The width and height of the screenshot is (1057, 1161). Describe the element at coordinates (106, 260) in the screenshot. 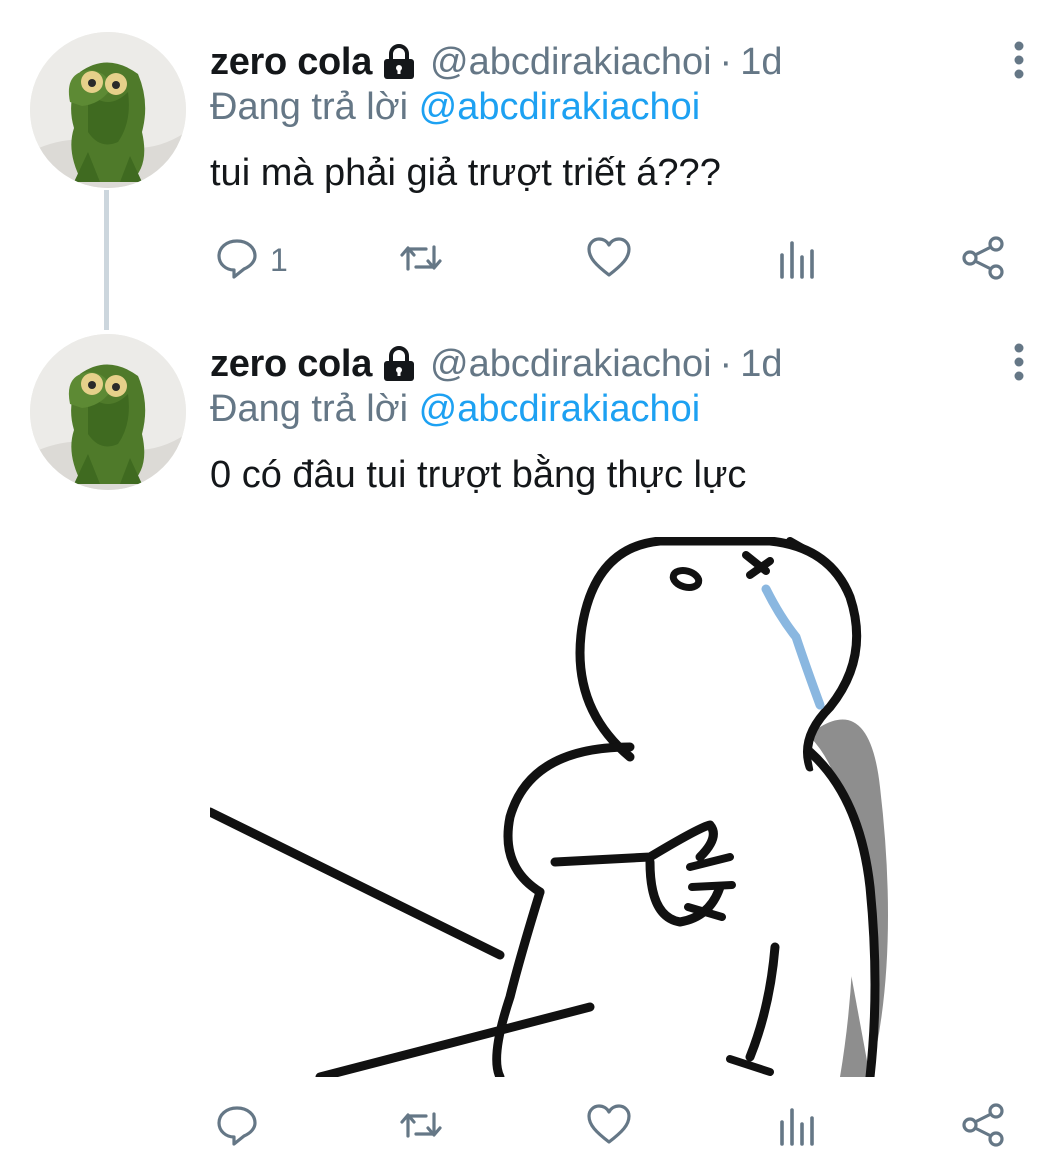

I see `thread-line` at that location.